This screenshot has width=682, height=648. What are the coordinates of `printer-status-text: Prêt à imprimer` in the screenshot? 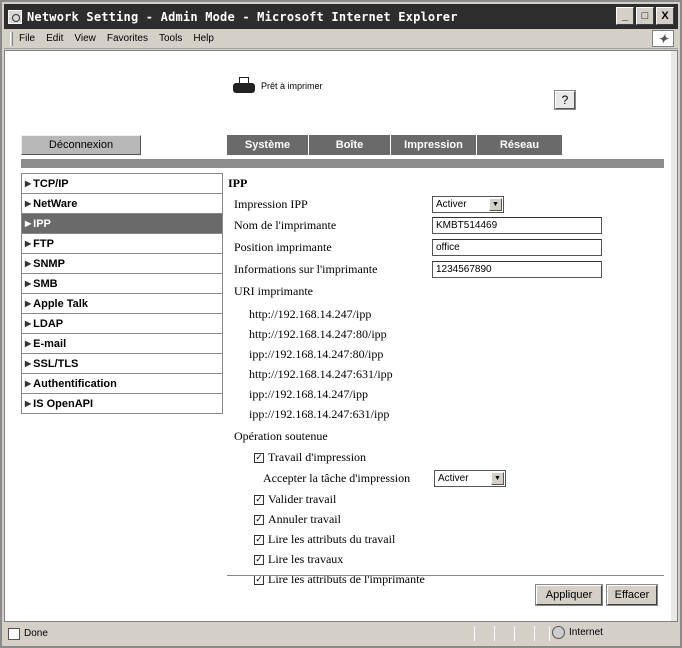 It's located at (292, 86).